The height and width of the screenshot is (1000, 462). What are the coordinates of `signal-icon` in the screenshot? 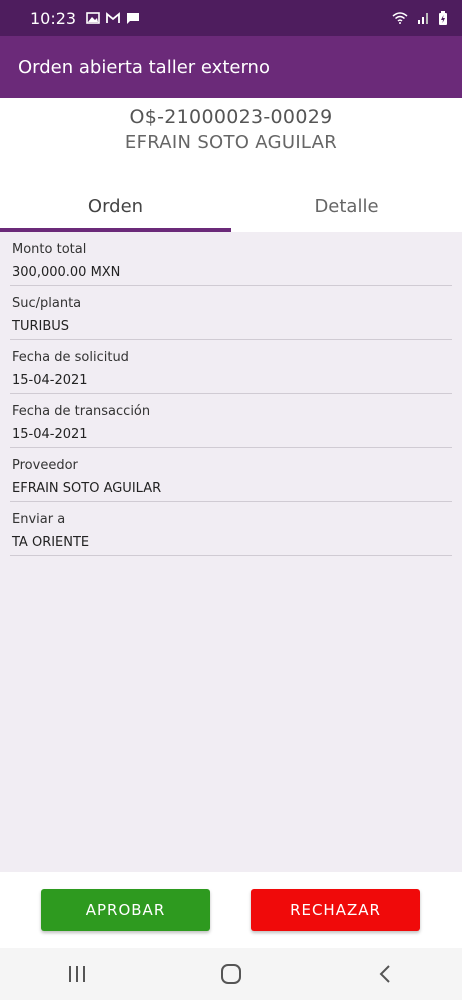 It's located at (423, 18).